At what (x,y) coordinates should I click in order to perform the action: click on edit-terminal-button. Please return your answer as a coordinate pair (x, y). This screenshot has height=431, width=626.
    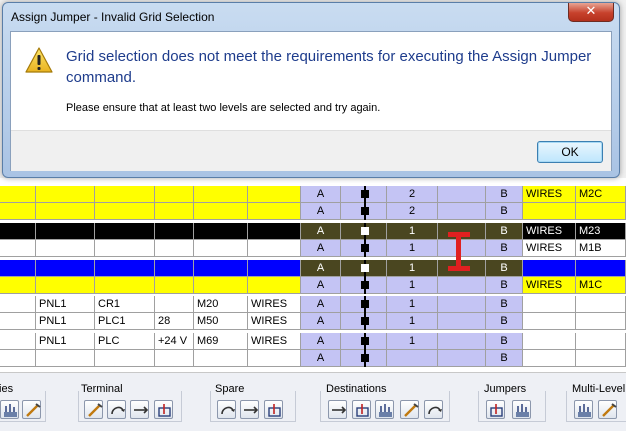
    Looking at the image, I should click on (93, 409).